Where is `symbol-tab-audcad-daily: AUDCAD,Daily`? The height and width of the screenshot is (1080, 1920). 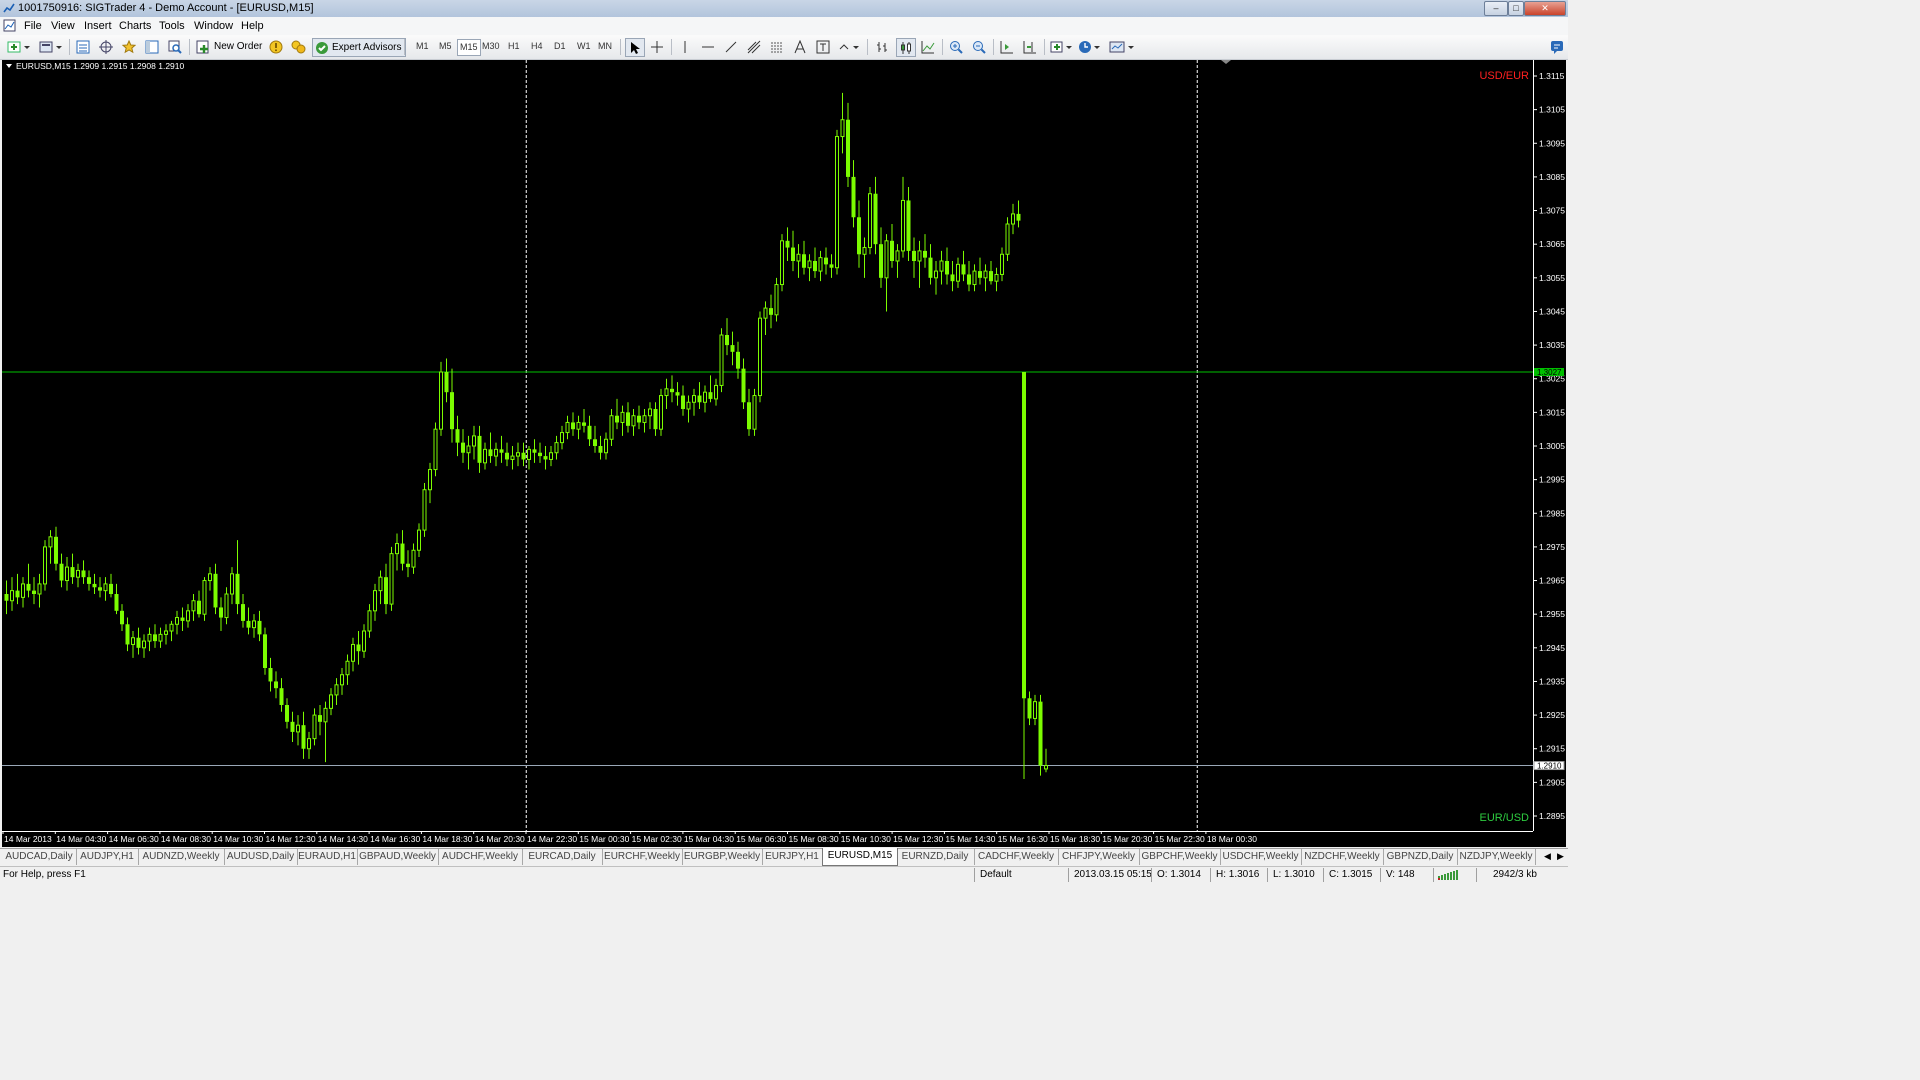
symbol-tab-audcad-daily: AUDCAD,Daily is located at coordinates (39, 857).